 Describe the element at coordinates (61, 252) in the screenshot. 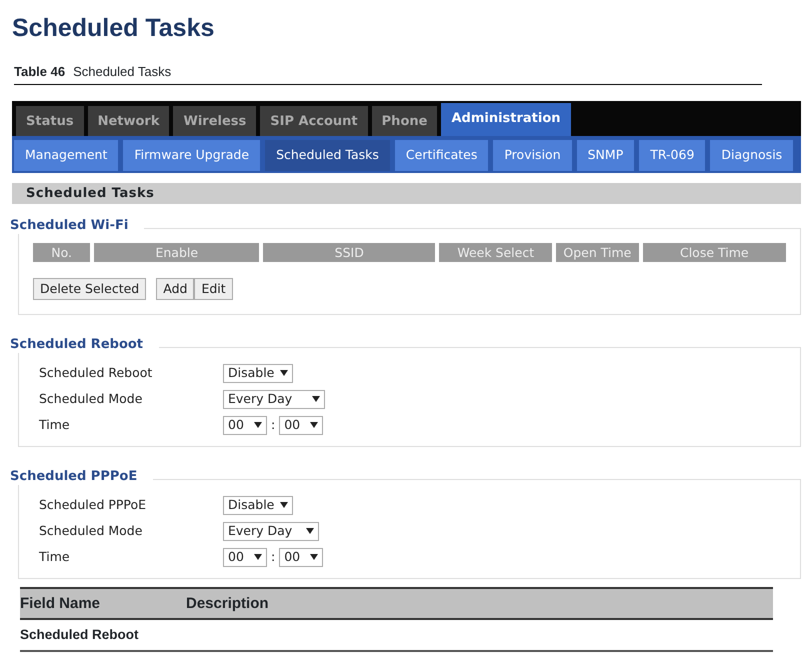

I see `column-header: No.` at that location.